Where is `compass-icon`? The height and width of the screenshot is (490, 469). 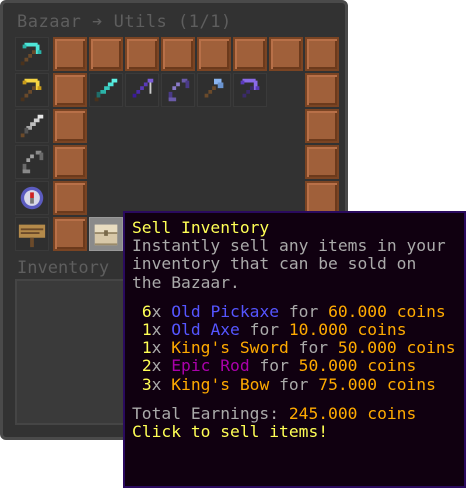 compass-icon is located at coordinates (32, 198).